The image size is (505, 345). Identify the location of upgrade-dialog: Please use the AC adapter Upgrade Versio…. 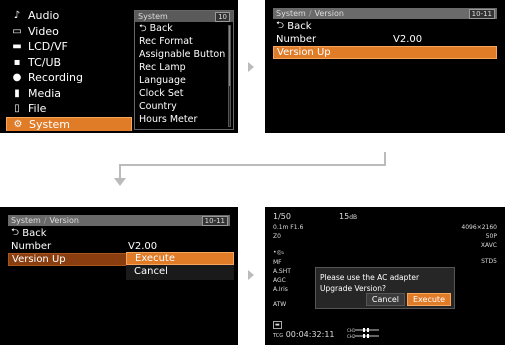
(385, 288).